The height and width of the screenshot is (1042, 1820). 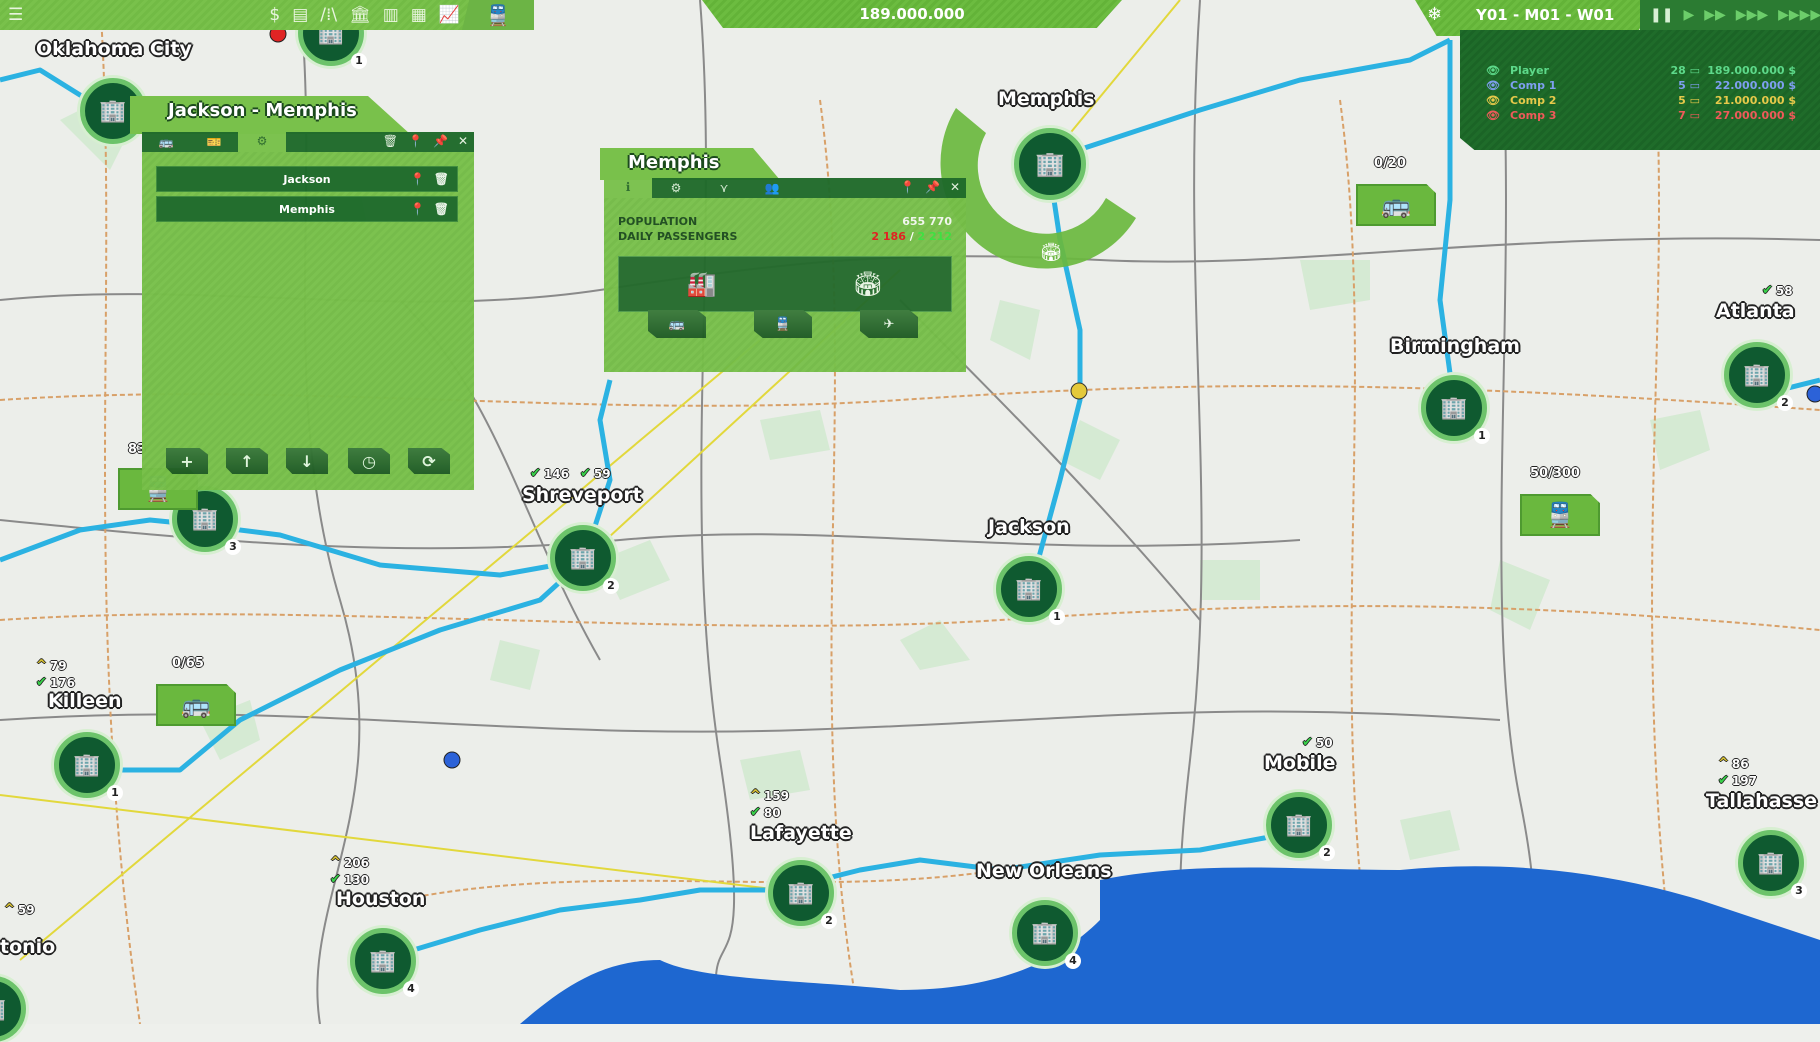 What do you see at coordinates (772, 188) in the screenshot?
I see `tab-people: 👥` at bounding box center [772, 188].